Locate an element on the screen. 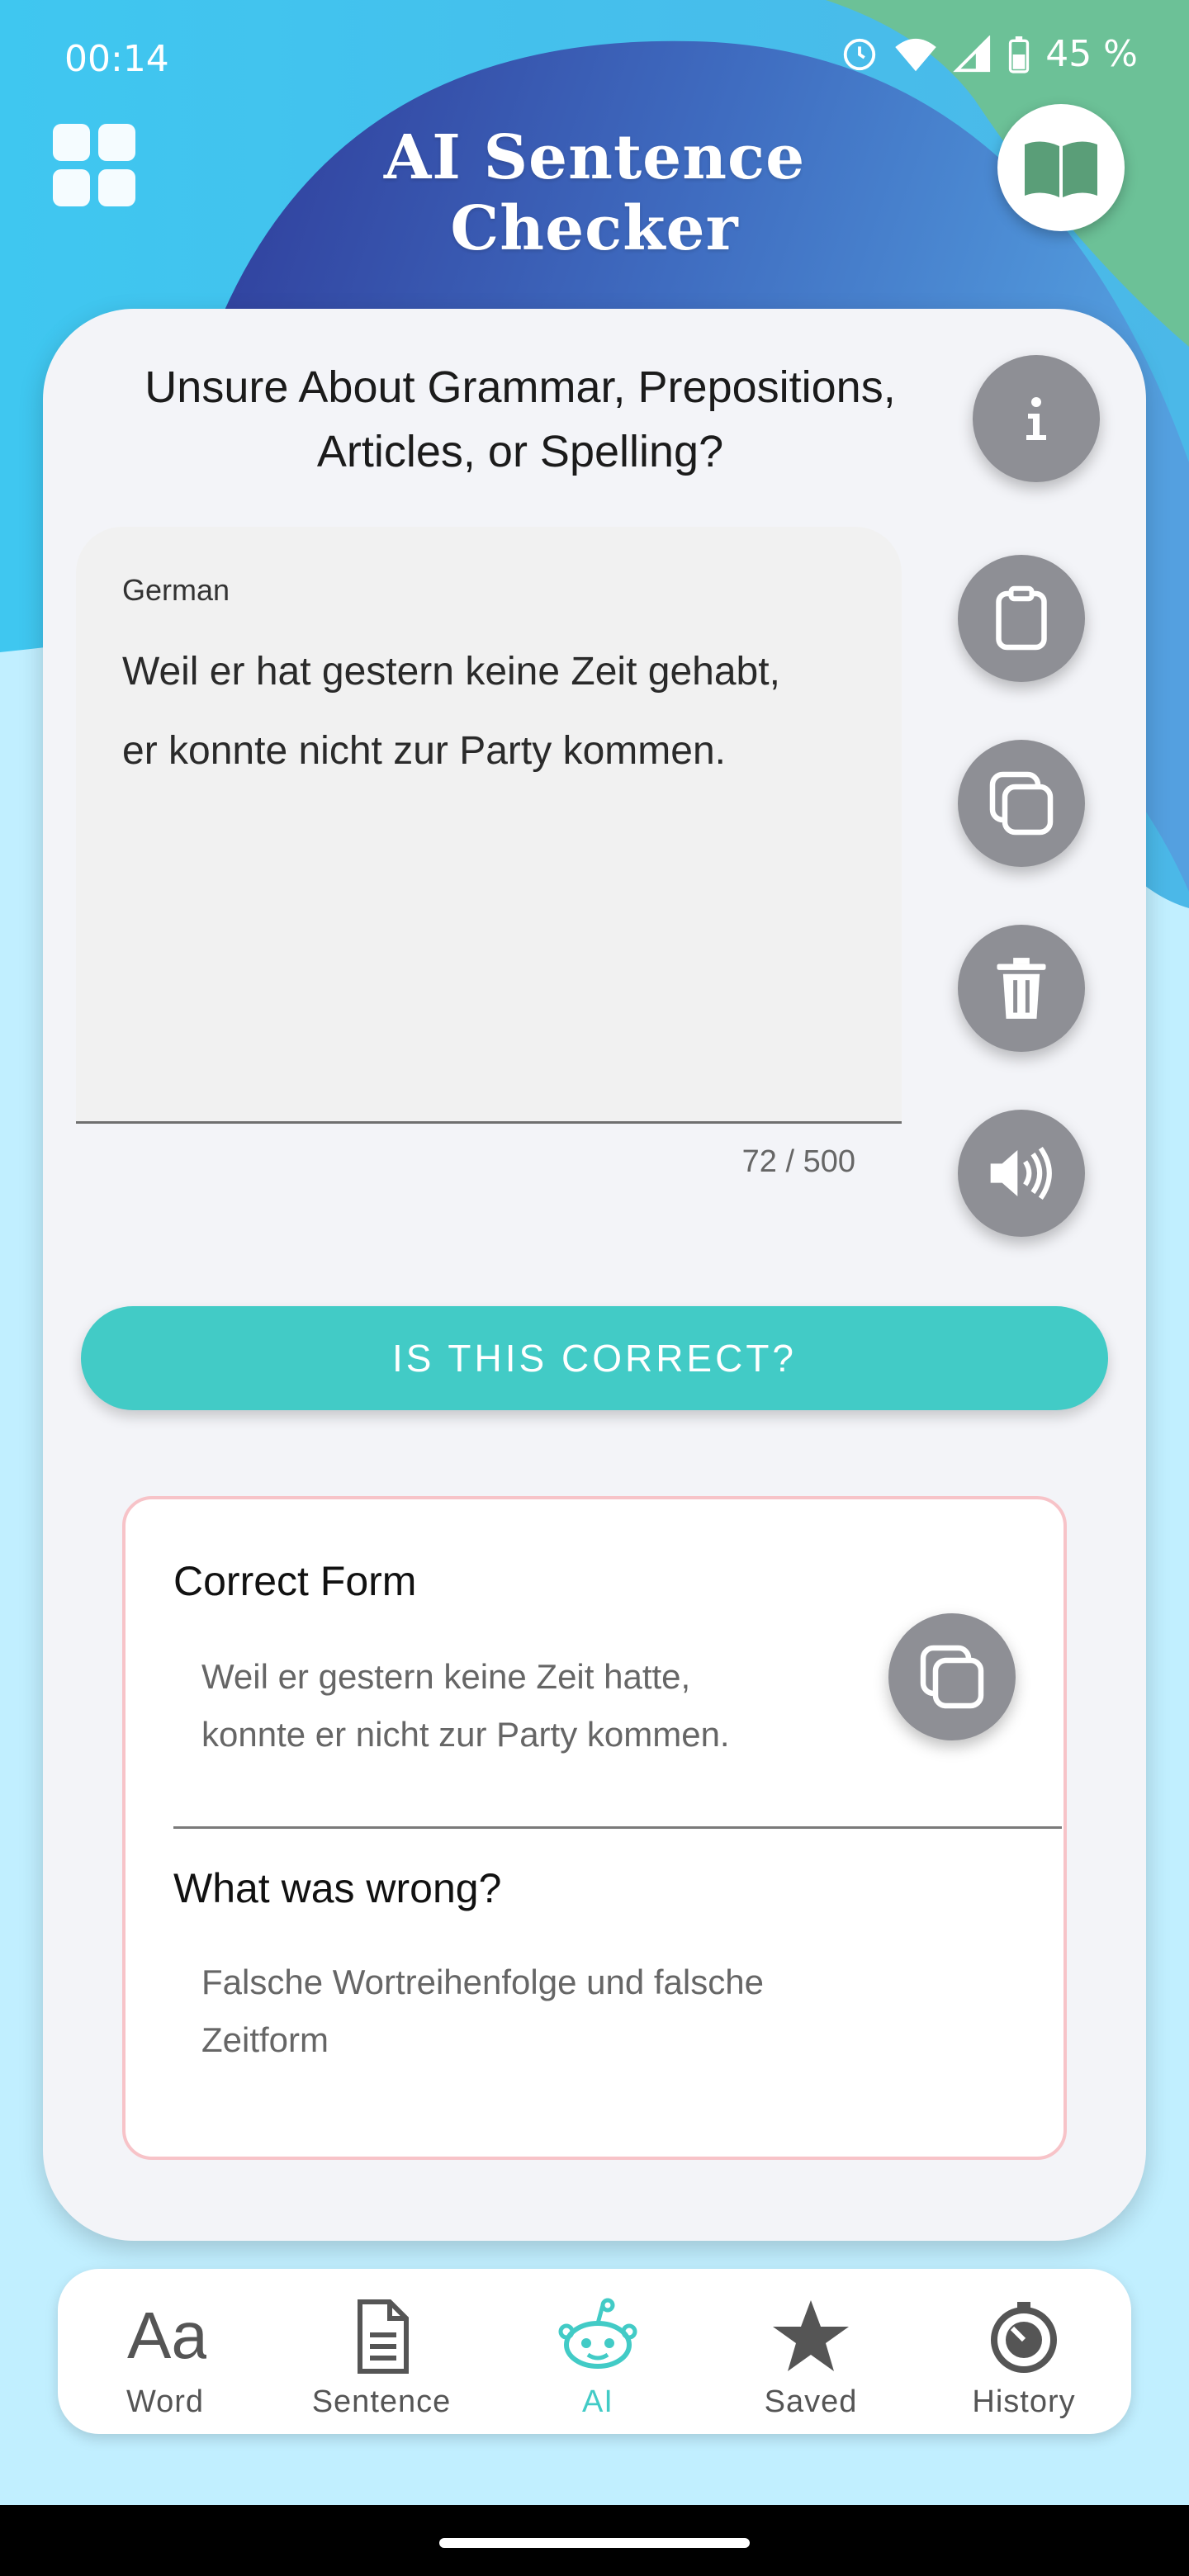 The image size is (1189, 2576). document-icon is located at coordinates (383, 2336).